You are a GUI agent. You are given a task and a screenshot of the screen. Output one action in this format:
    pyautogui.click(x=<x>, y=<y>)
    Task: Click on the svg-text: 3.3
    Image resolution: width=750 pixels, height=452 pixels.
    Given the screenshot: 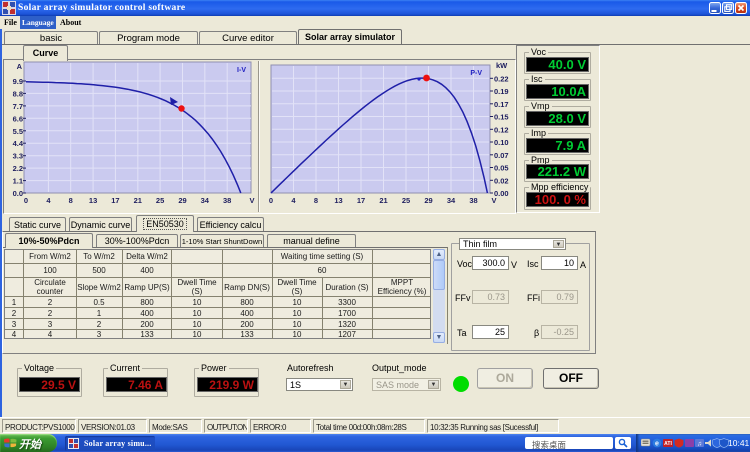 What is the action you would take?
    pyautogui.click(x=18, y=156)
    